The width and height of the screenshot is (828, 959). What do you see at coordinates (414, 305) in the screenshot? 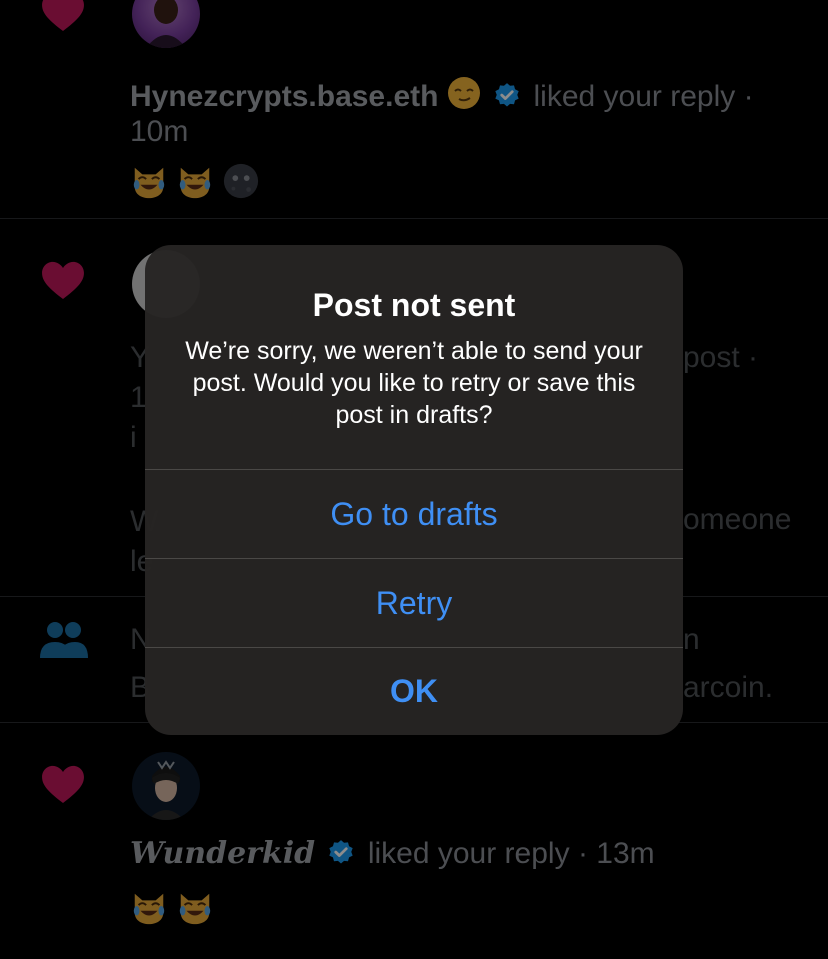
I see `alert-title: Post not sent` at bounding box center [414, 305].